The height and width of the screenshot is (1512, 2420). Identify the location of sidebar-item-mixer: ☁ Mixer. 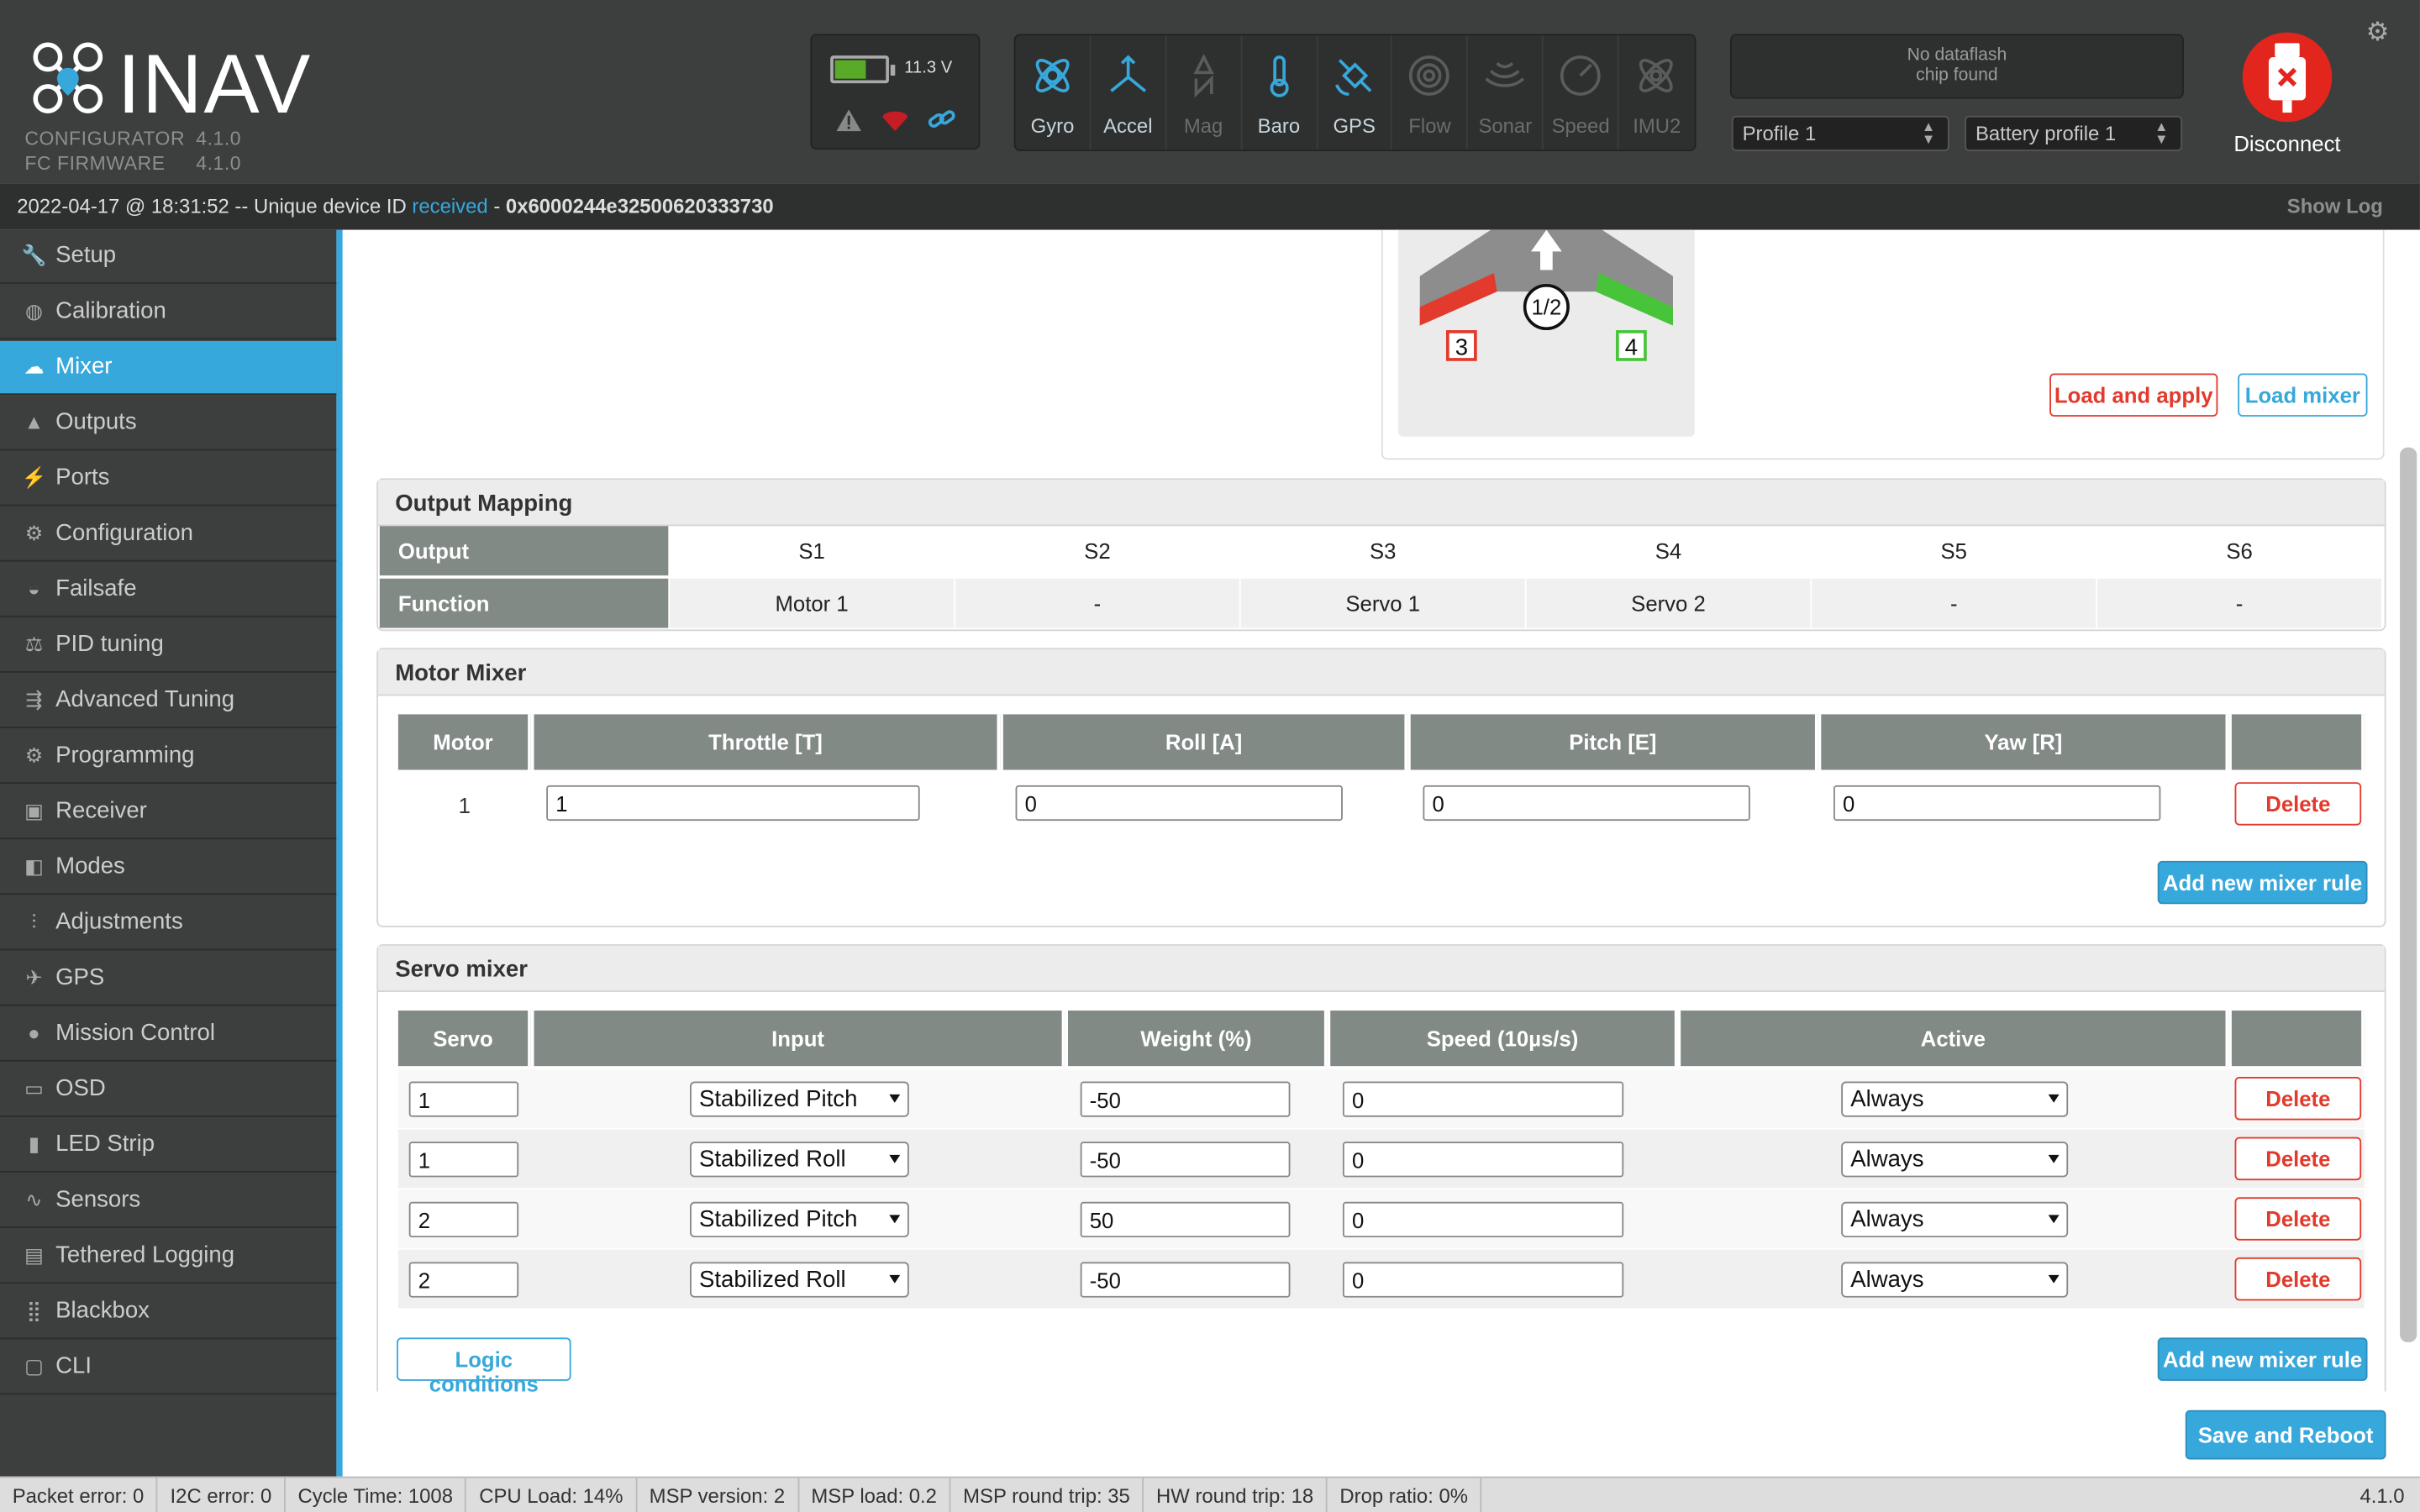
(168, 368).